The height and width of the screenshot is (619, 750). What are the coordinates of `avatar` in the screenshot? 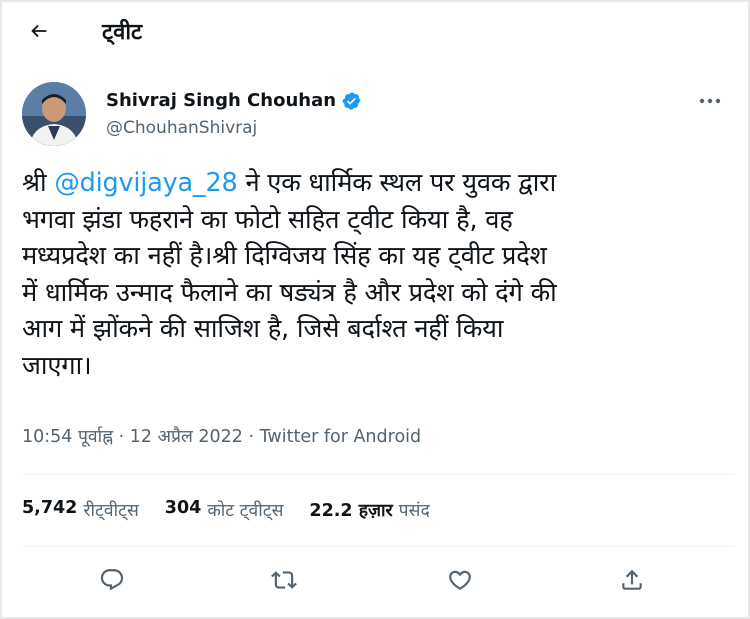 It's located at (54, 114).